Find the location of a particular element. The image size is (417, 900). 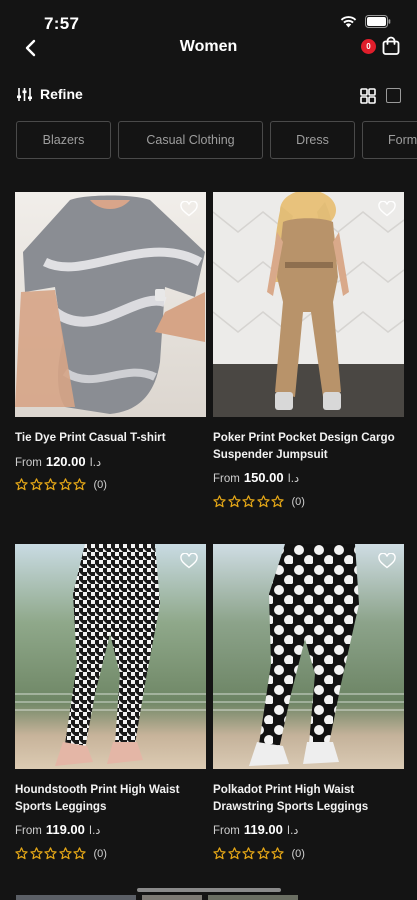

chip-blazers: Blazers is located at coordinates (63, 140).